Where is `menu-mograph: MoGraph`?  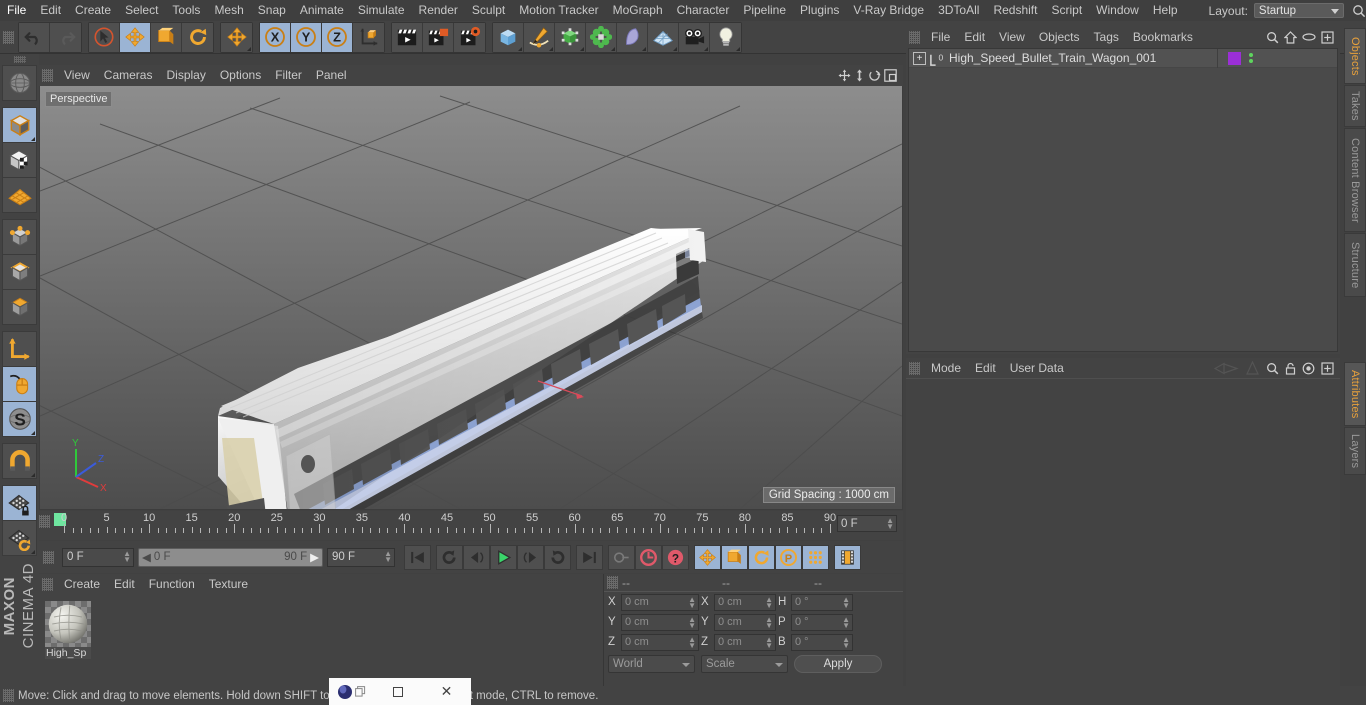
menu-mograph: MoGraph is located at coordinates (638, 10).